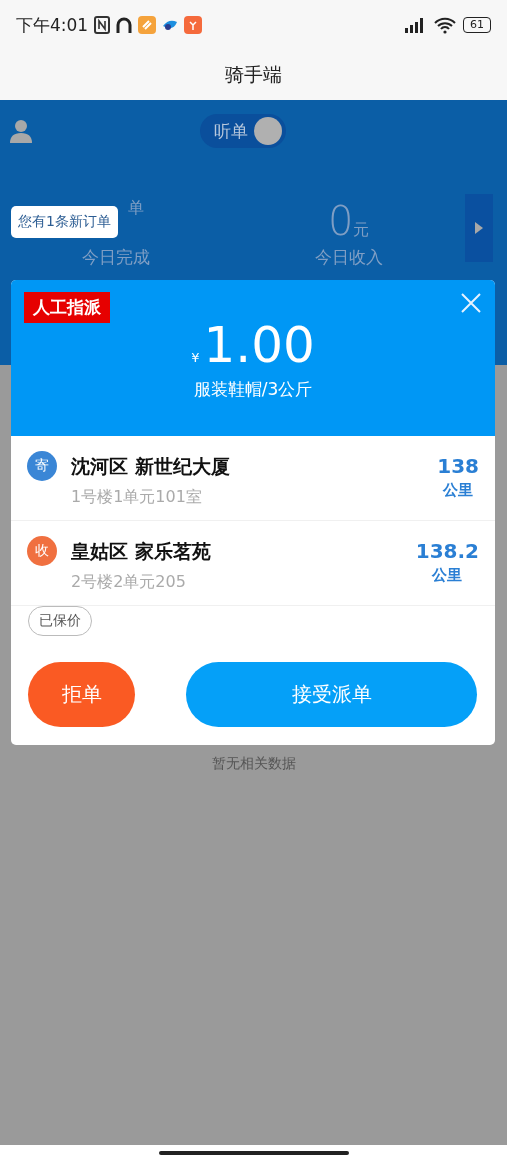 The image size is (507, 1160). I want to click on listen-toggle: 听单, so click(242, 131).